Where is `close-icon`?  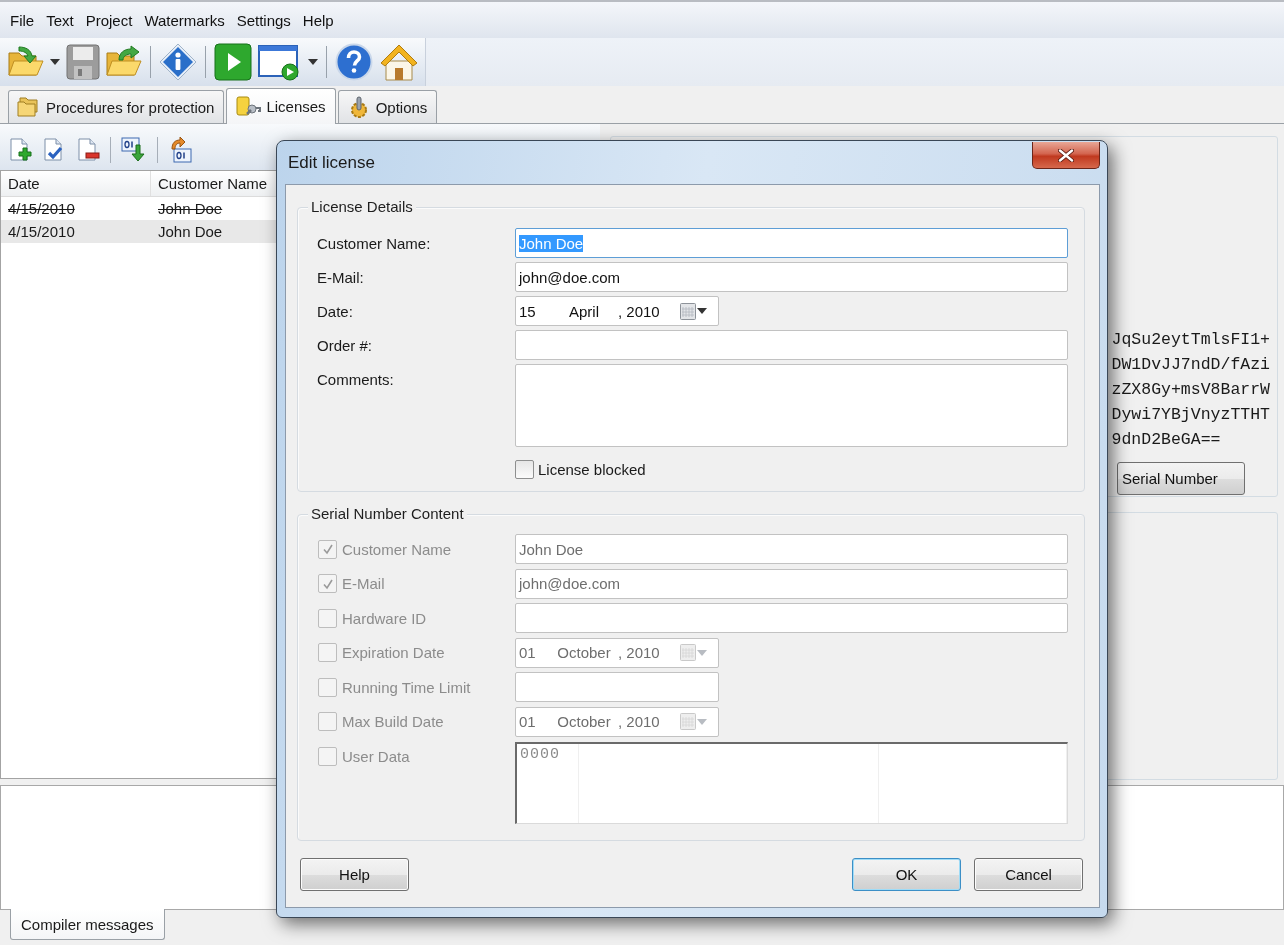
close-icon is located at coordinates (1066, 155).